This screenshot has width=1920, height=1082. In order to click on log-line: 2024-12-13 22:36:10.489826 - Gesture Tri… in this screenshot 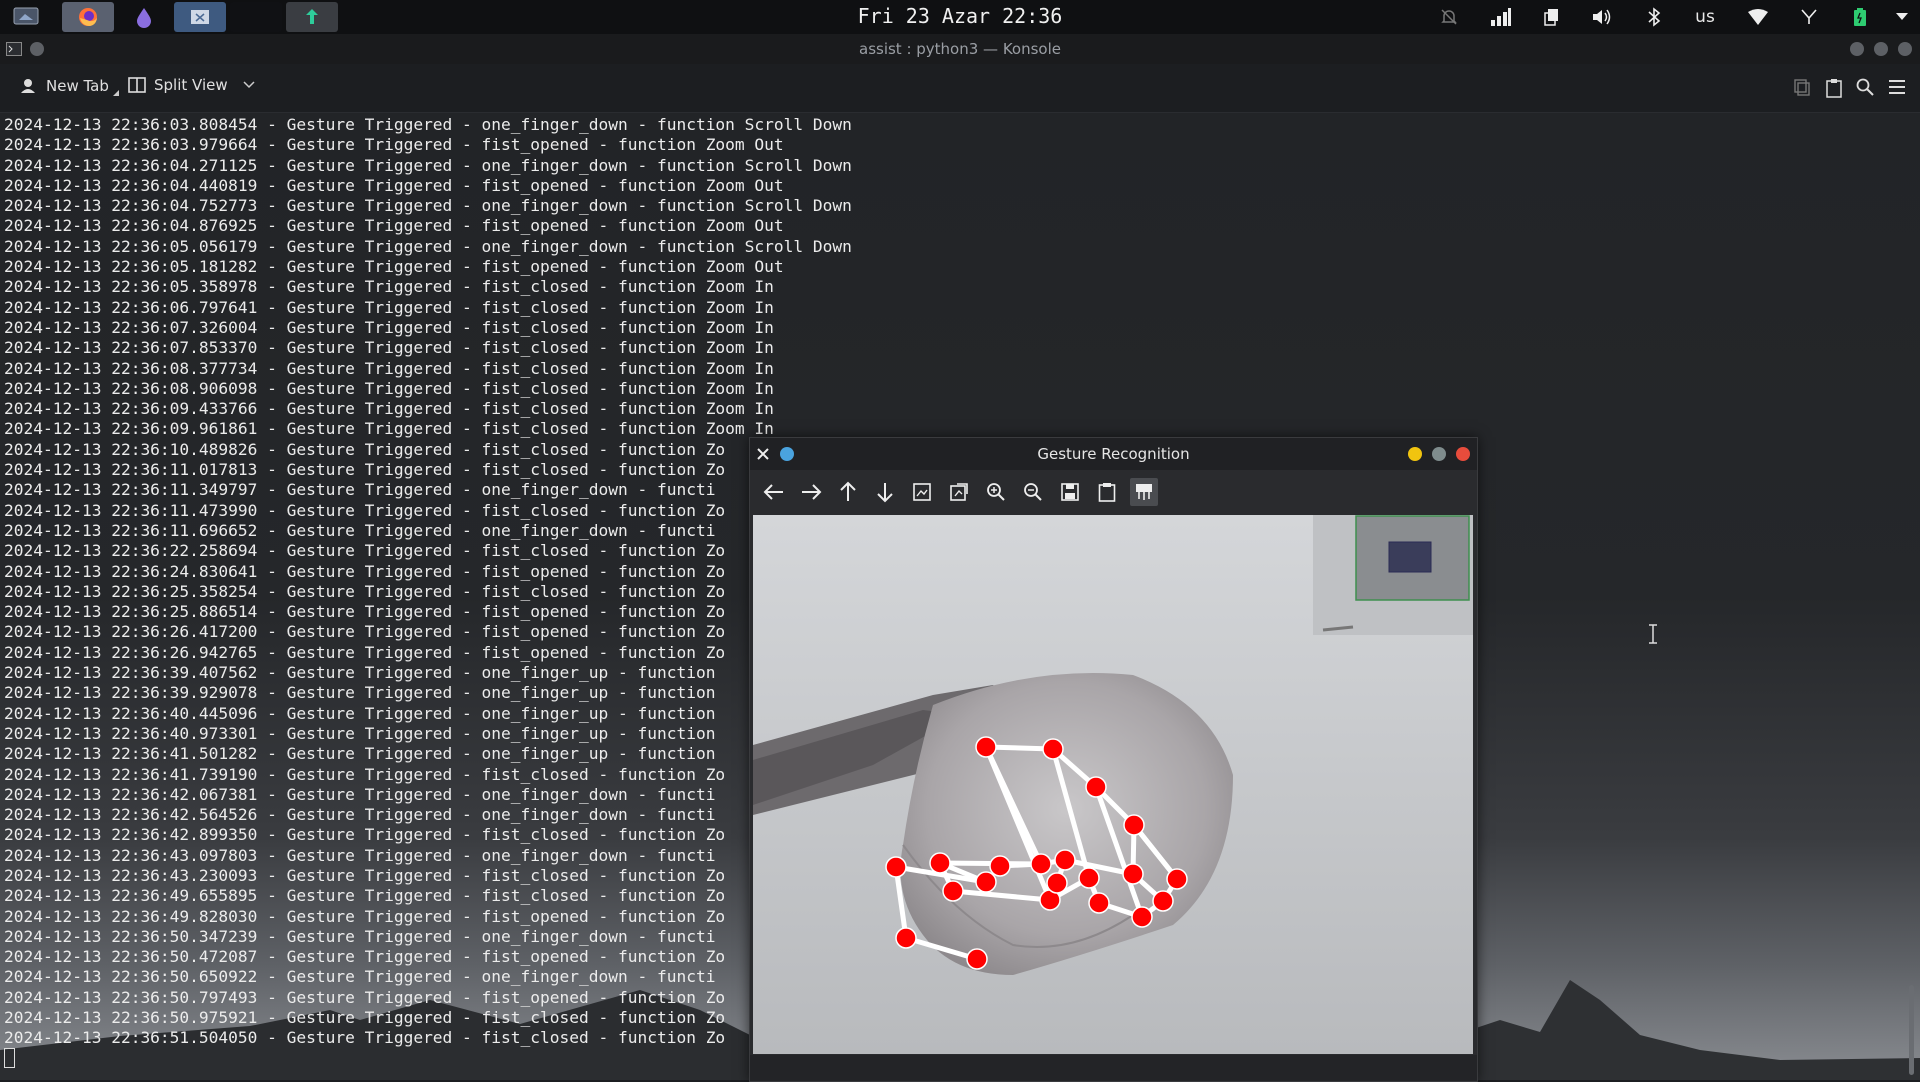, I will do `click(365, 449)`.